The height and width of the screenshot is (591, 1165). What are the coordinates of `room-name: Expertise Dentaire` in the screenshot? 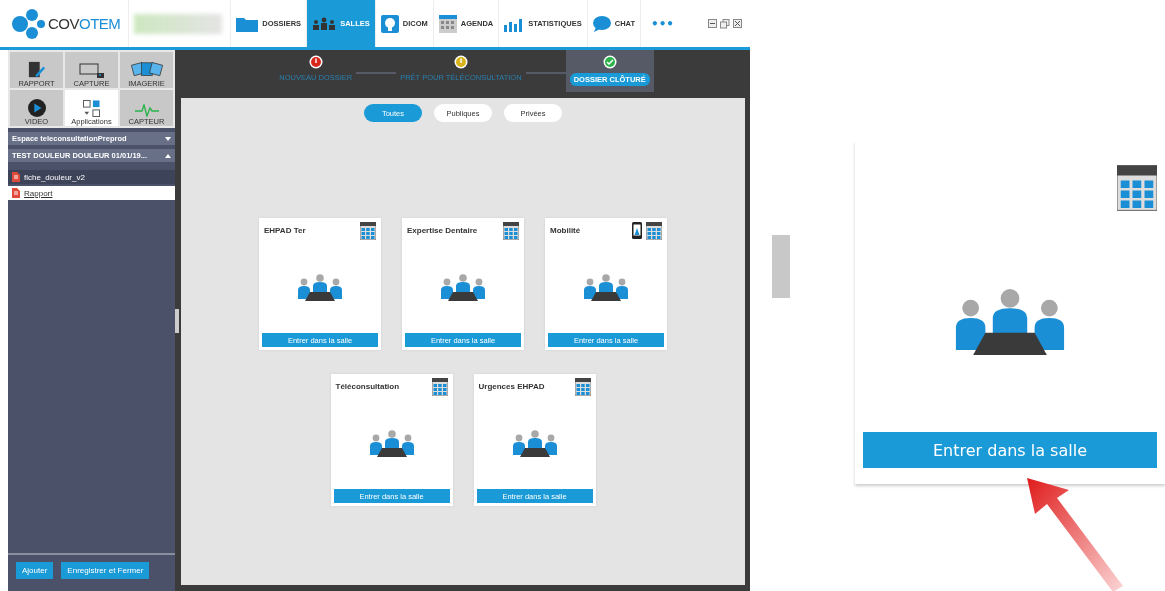 It's located at (442, 231).